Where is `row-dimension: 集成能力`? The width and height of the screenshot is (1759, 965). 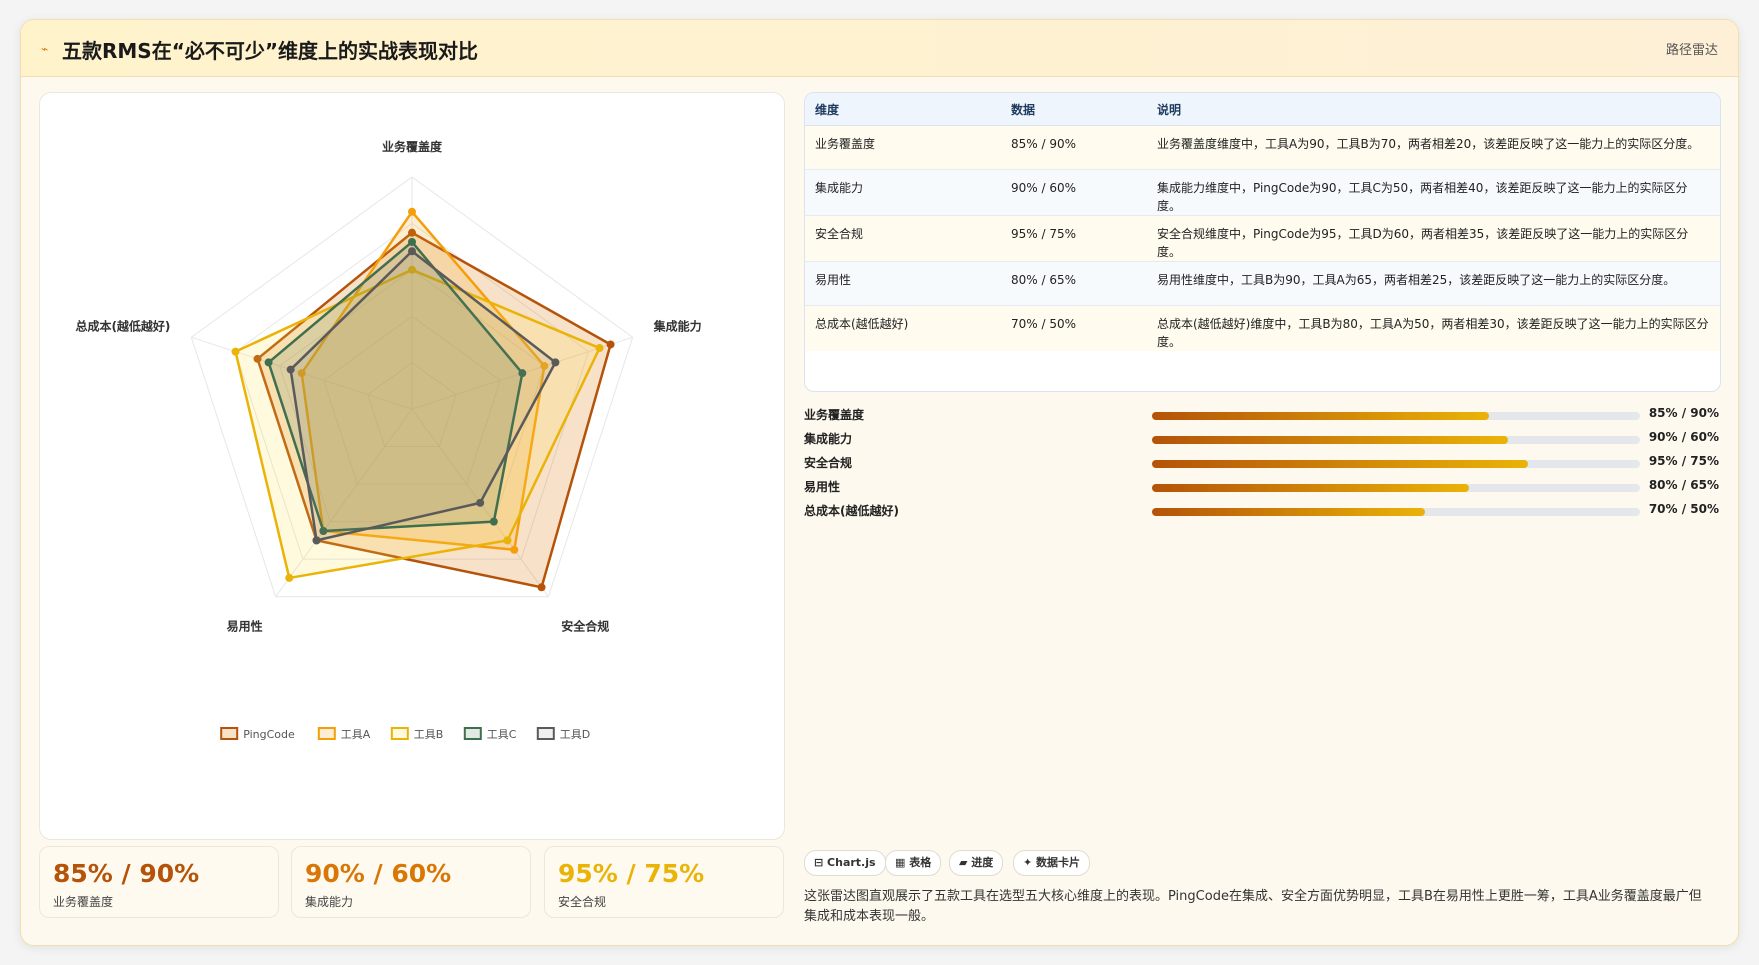 row-dimension: 集成能力 is located at coordinates (903, 192).